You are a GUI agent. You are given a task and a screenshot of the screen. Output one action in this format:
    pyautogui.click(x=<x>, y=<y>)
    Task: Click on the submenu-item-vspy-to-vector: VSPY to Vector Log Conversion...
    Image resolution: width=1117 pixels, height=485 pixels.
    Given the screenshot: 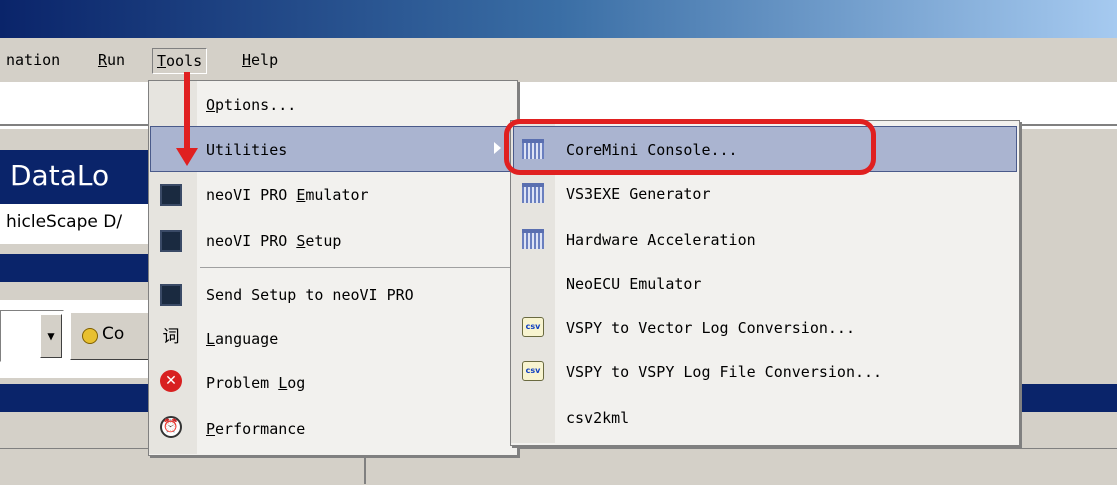 What is the action you would take?
    pyautogui.click(x=710, y=328)
    